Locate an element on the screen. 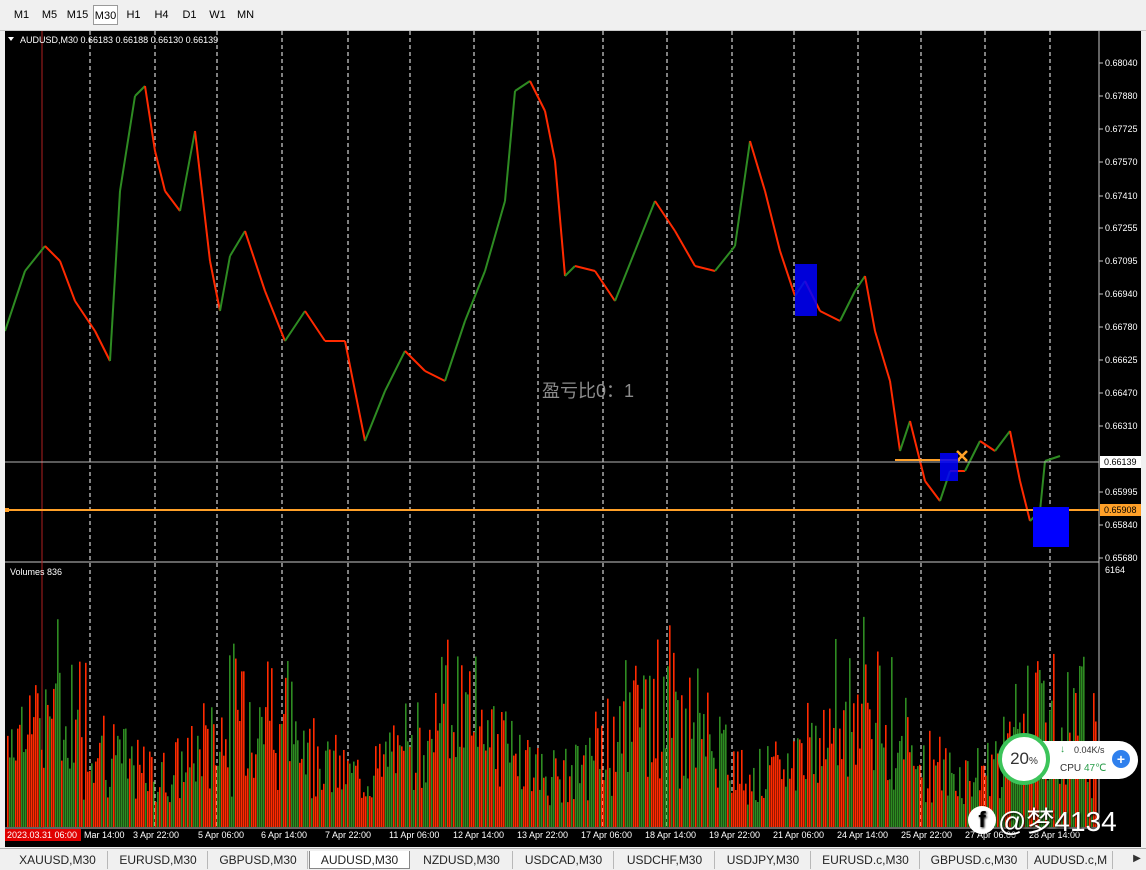 The width and height of the screenshot is (1146, 870). timeframe-button-m15: M15 is located at coordinates (77, 15).